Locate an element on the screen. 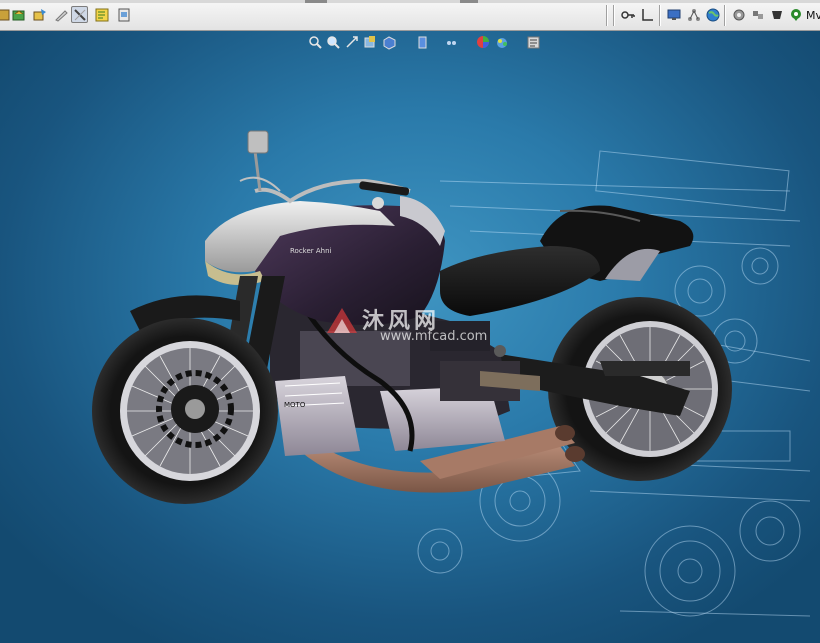  view-orientation-icon is located at coordinates (389, 42).